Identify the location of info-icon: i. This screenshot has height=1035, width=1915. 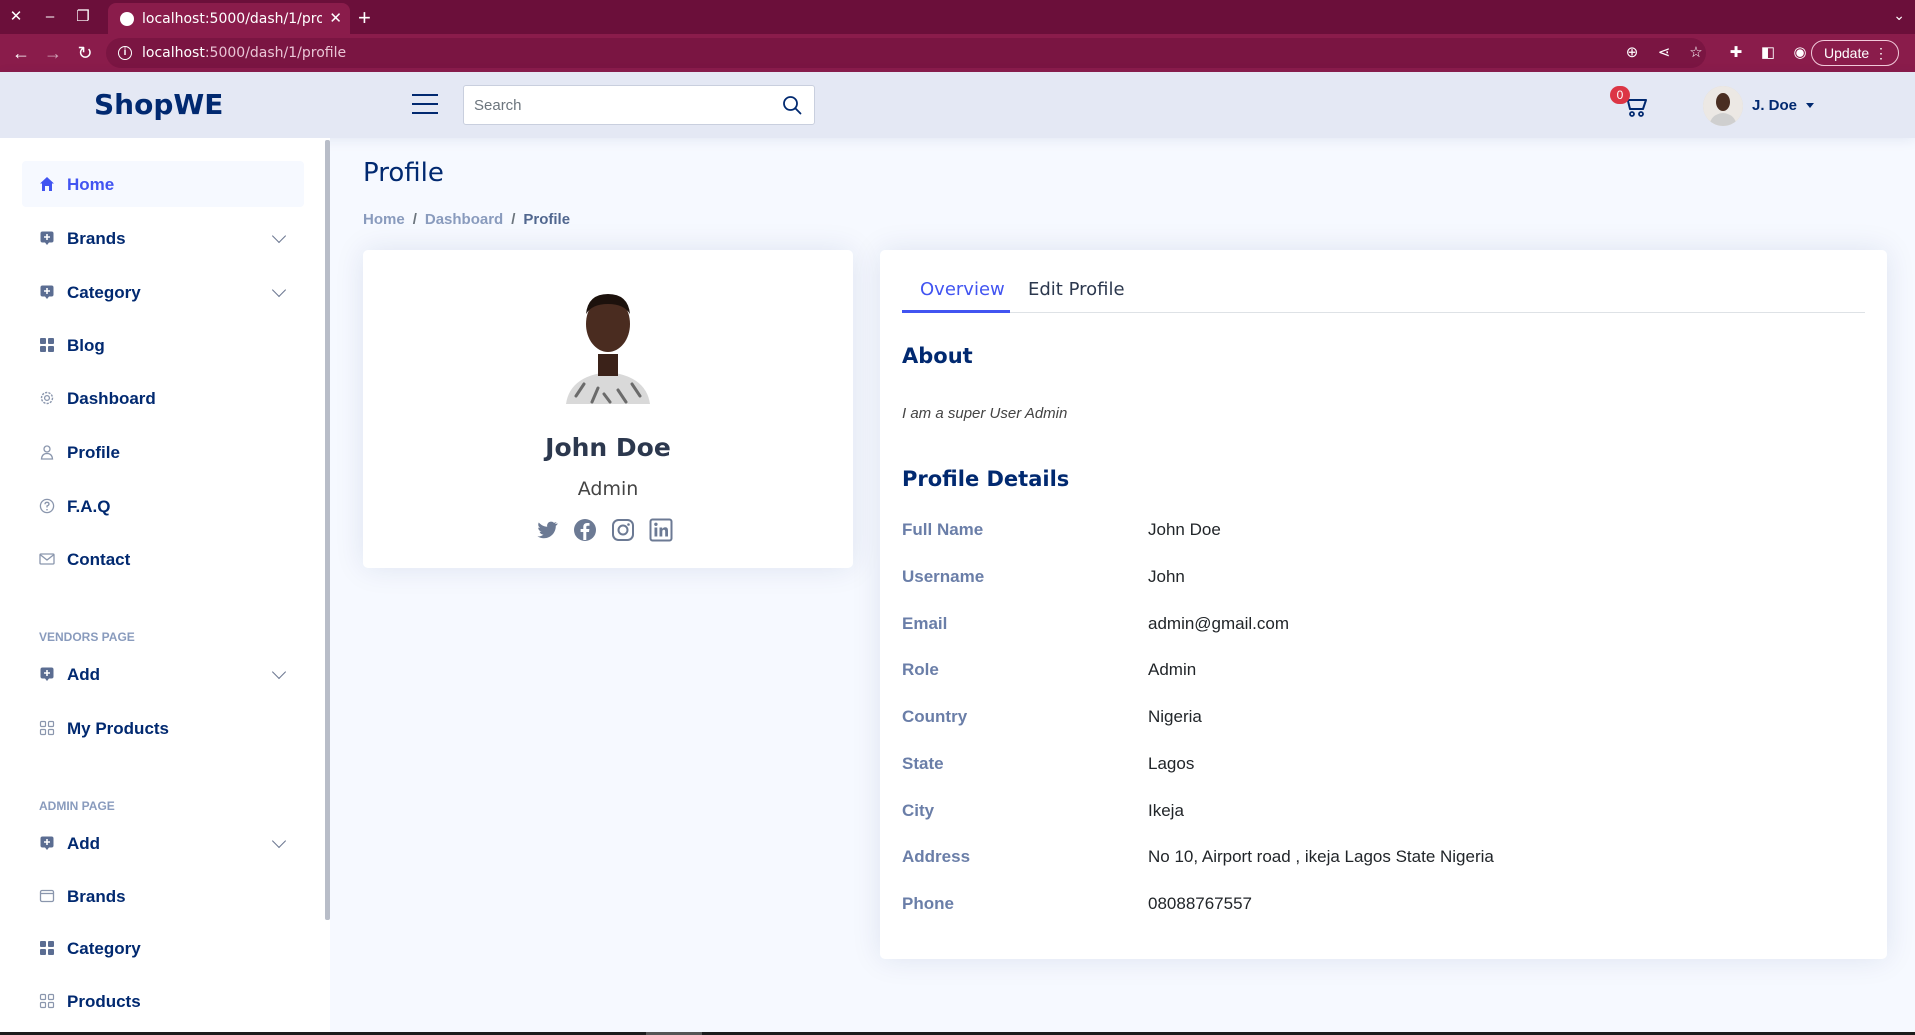
(125, 53).